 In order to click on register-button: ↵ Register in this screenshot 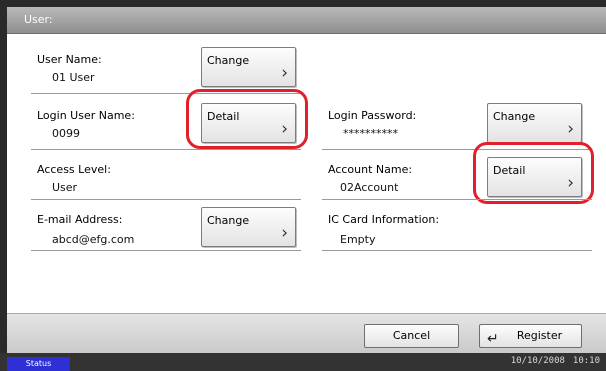, I will do `click(530, 336)`.